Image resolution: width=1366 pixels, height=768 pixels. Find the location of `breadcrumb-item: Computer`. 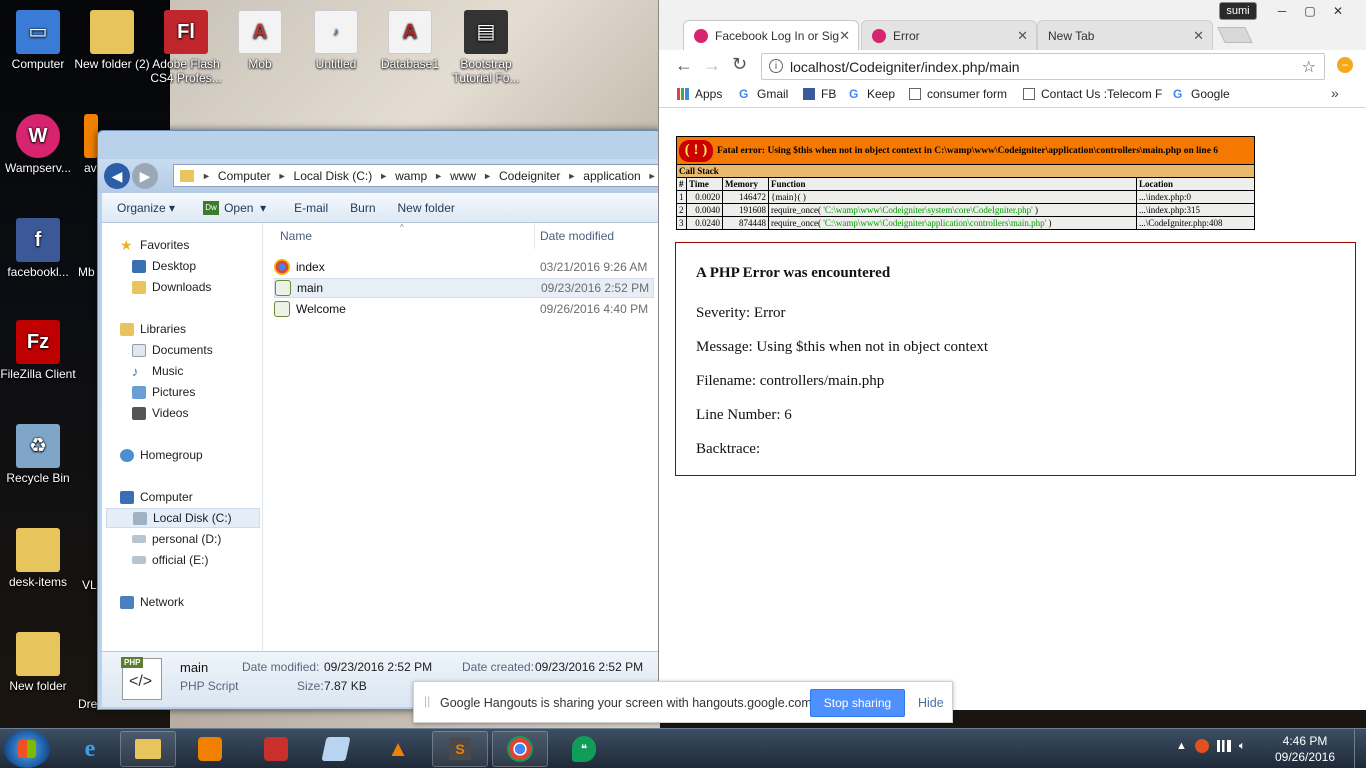

breadcrumb-item: Computer is located at coordinates (244, 176).